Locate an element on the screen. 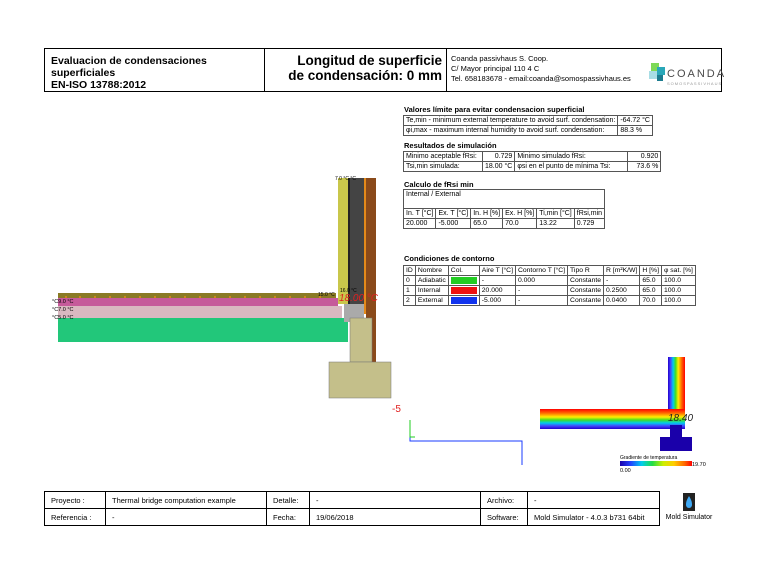 The image size is (768, 576). mold-simulator-label: Mold Simulator is located at coordinates (689, 517).